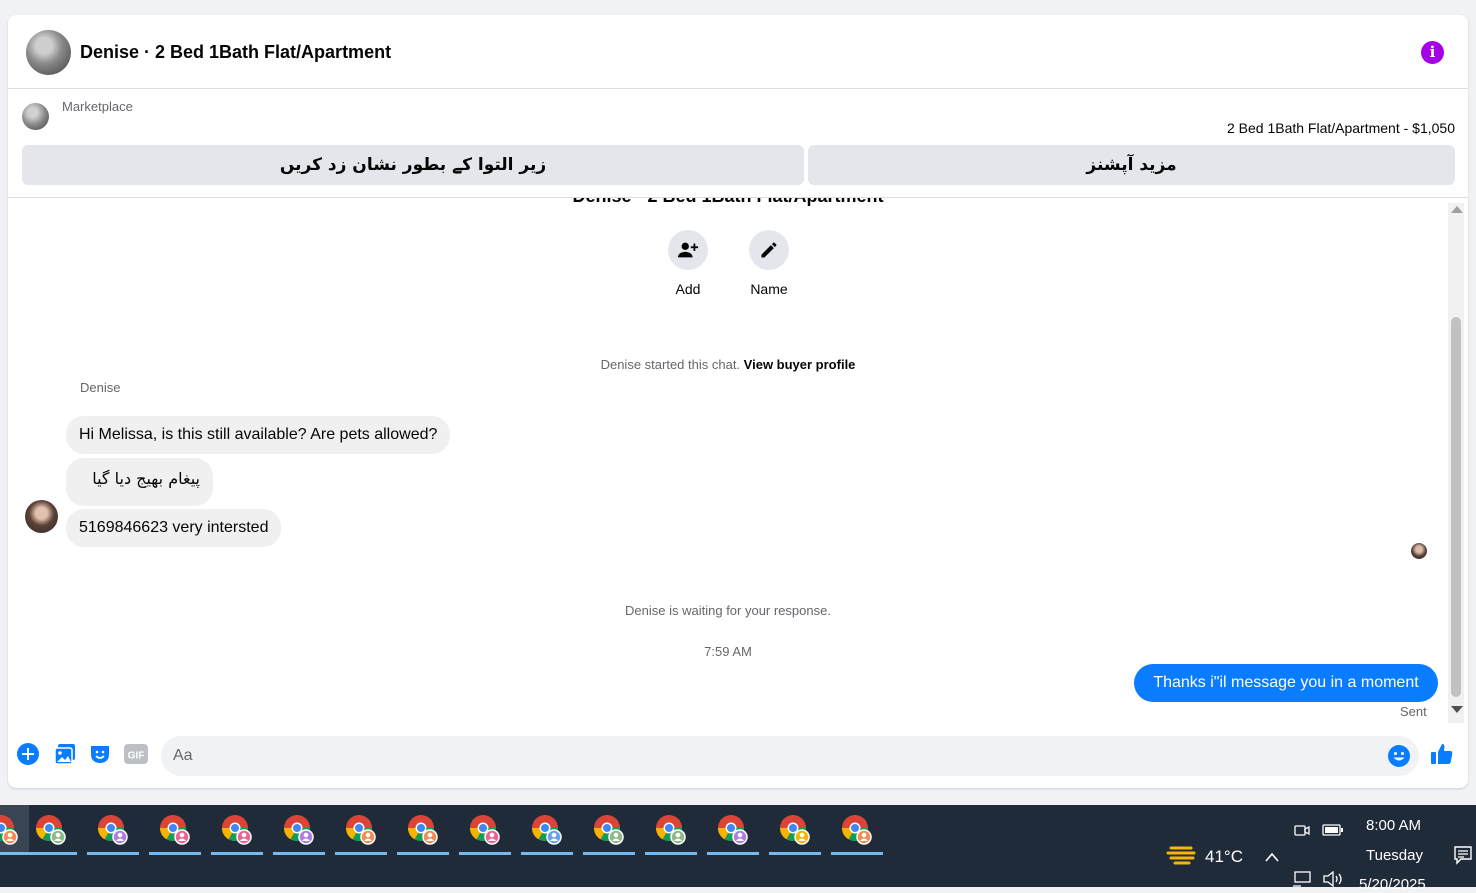  Describe the element at coordinates (688, 289) in the screenshot. I see `add-label: Add` at that location.